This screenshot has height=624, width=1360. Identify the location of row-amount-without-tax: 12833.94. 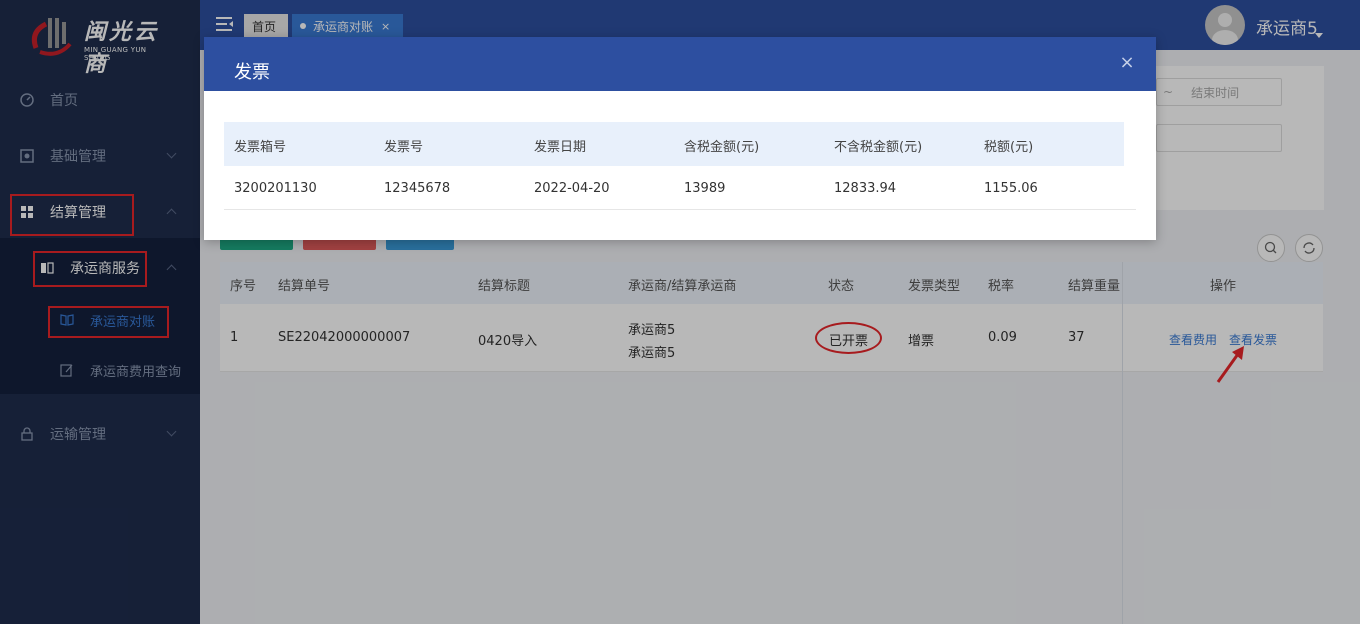
(865, 188).